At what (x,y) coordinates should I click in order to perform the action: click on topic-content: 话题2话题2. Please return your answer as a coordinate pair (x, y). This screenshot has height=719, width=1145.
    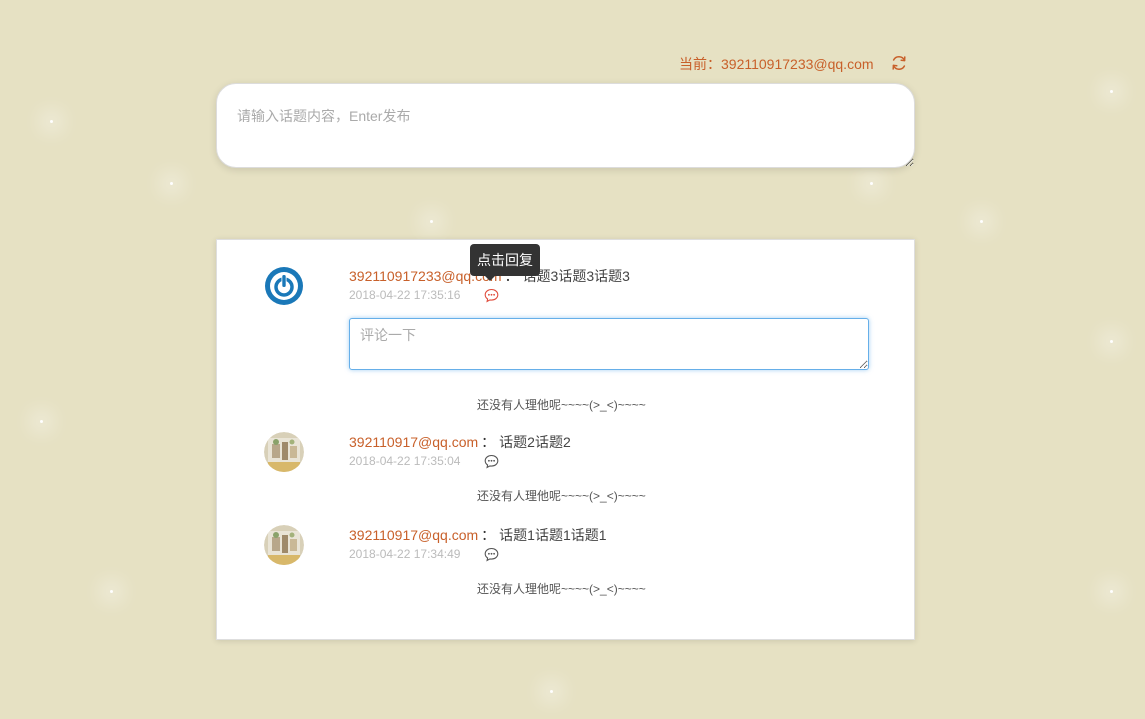
    Looking at the image, I should click on (535, 442).